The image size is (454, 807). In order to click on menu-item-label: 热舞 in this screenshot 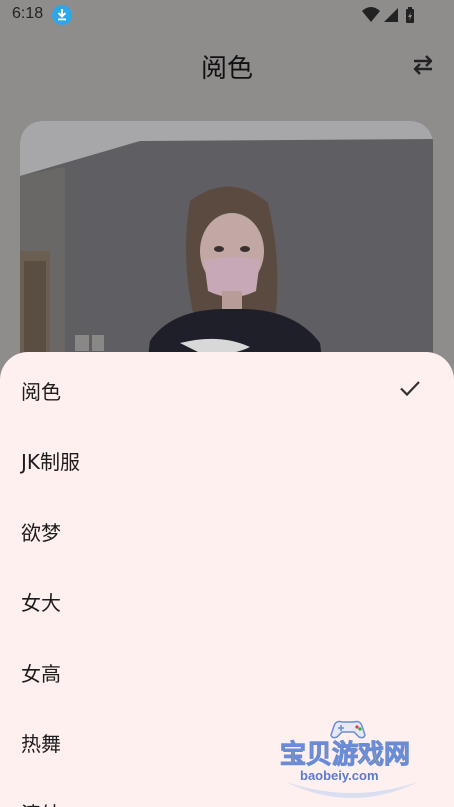, I will do `click(41, 744)`.